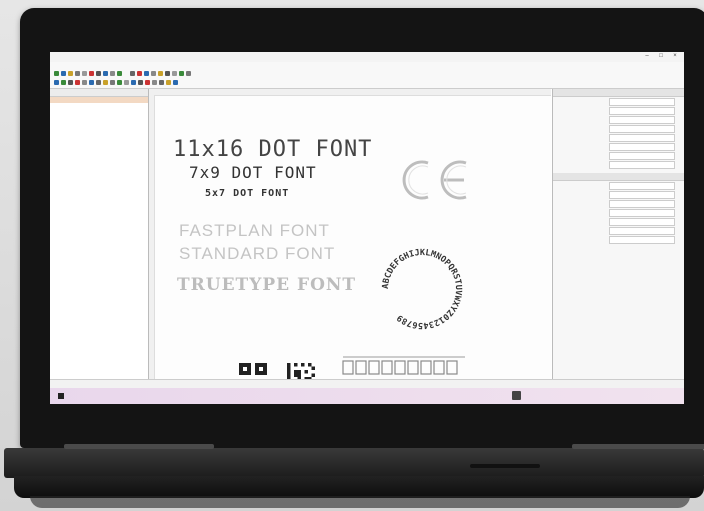 This screenshot has width=704, height=511. Describe the element at coordinates (247, 193) in the screenshot. I see `text-object-5x7: 5x7 DOT FONT` at that location.